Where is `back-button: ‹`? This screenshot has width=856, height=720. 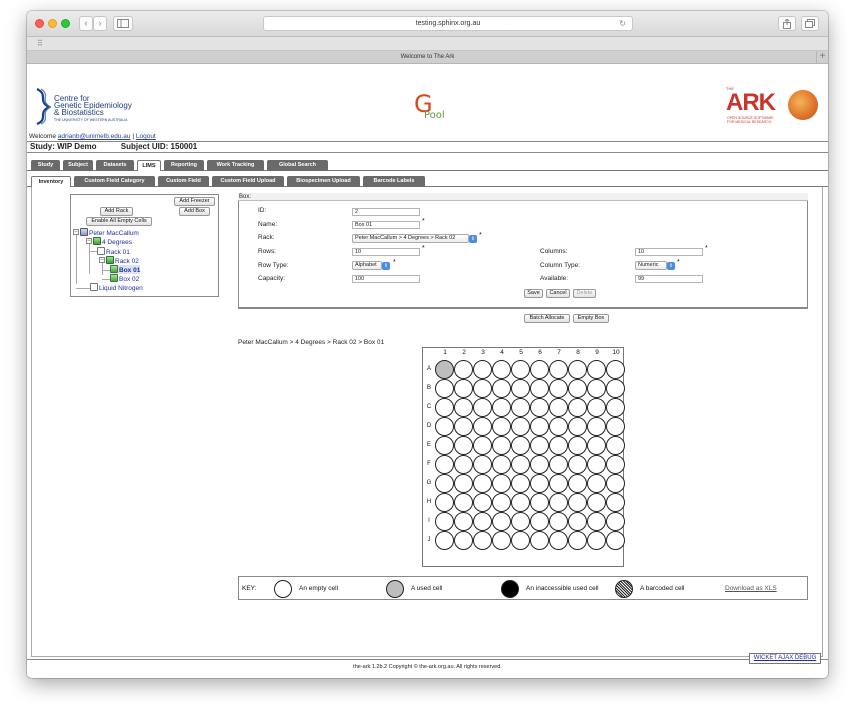 back-button: ‹ is located at coordinates (86, 23).